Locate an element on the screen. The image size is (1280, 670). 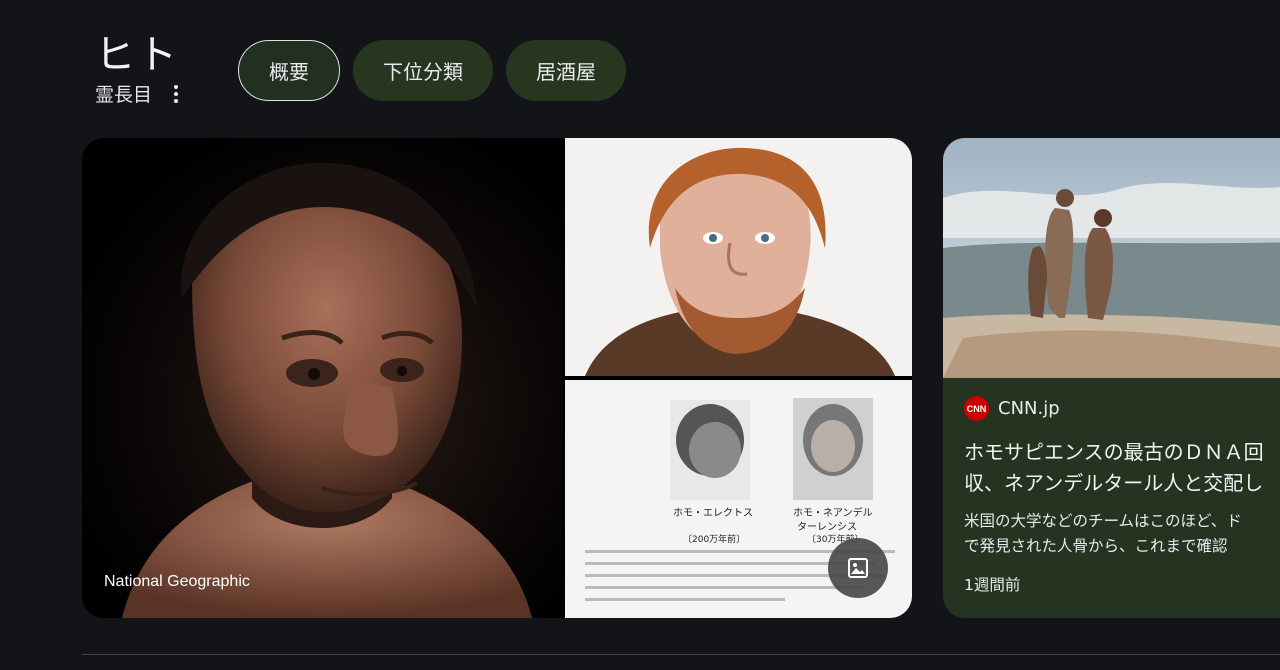
page-title: ヒト is located at coordinates (137, 55).